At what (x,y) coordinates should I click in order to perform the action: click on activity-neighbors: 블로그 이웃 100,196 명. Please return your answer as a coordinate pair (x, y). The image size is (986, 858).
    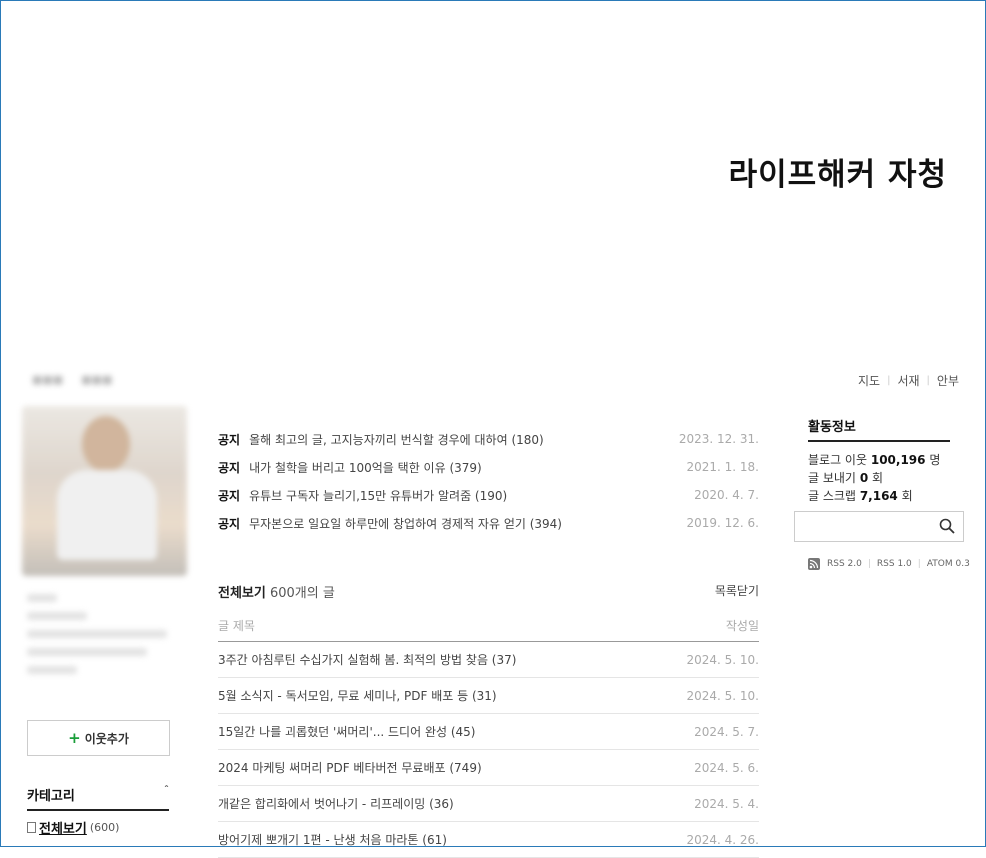
    Looking at the image, I should click on (874, 460).